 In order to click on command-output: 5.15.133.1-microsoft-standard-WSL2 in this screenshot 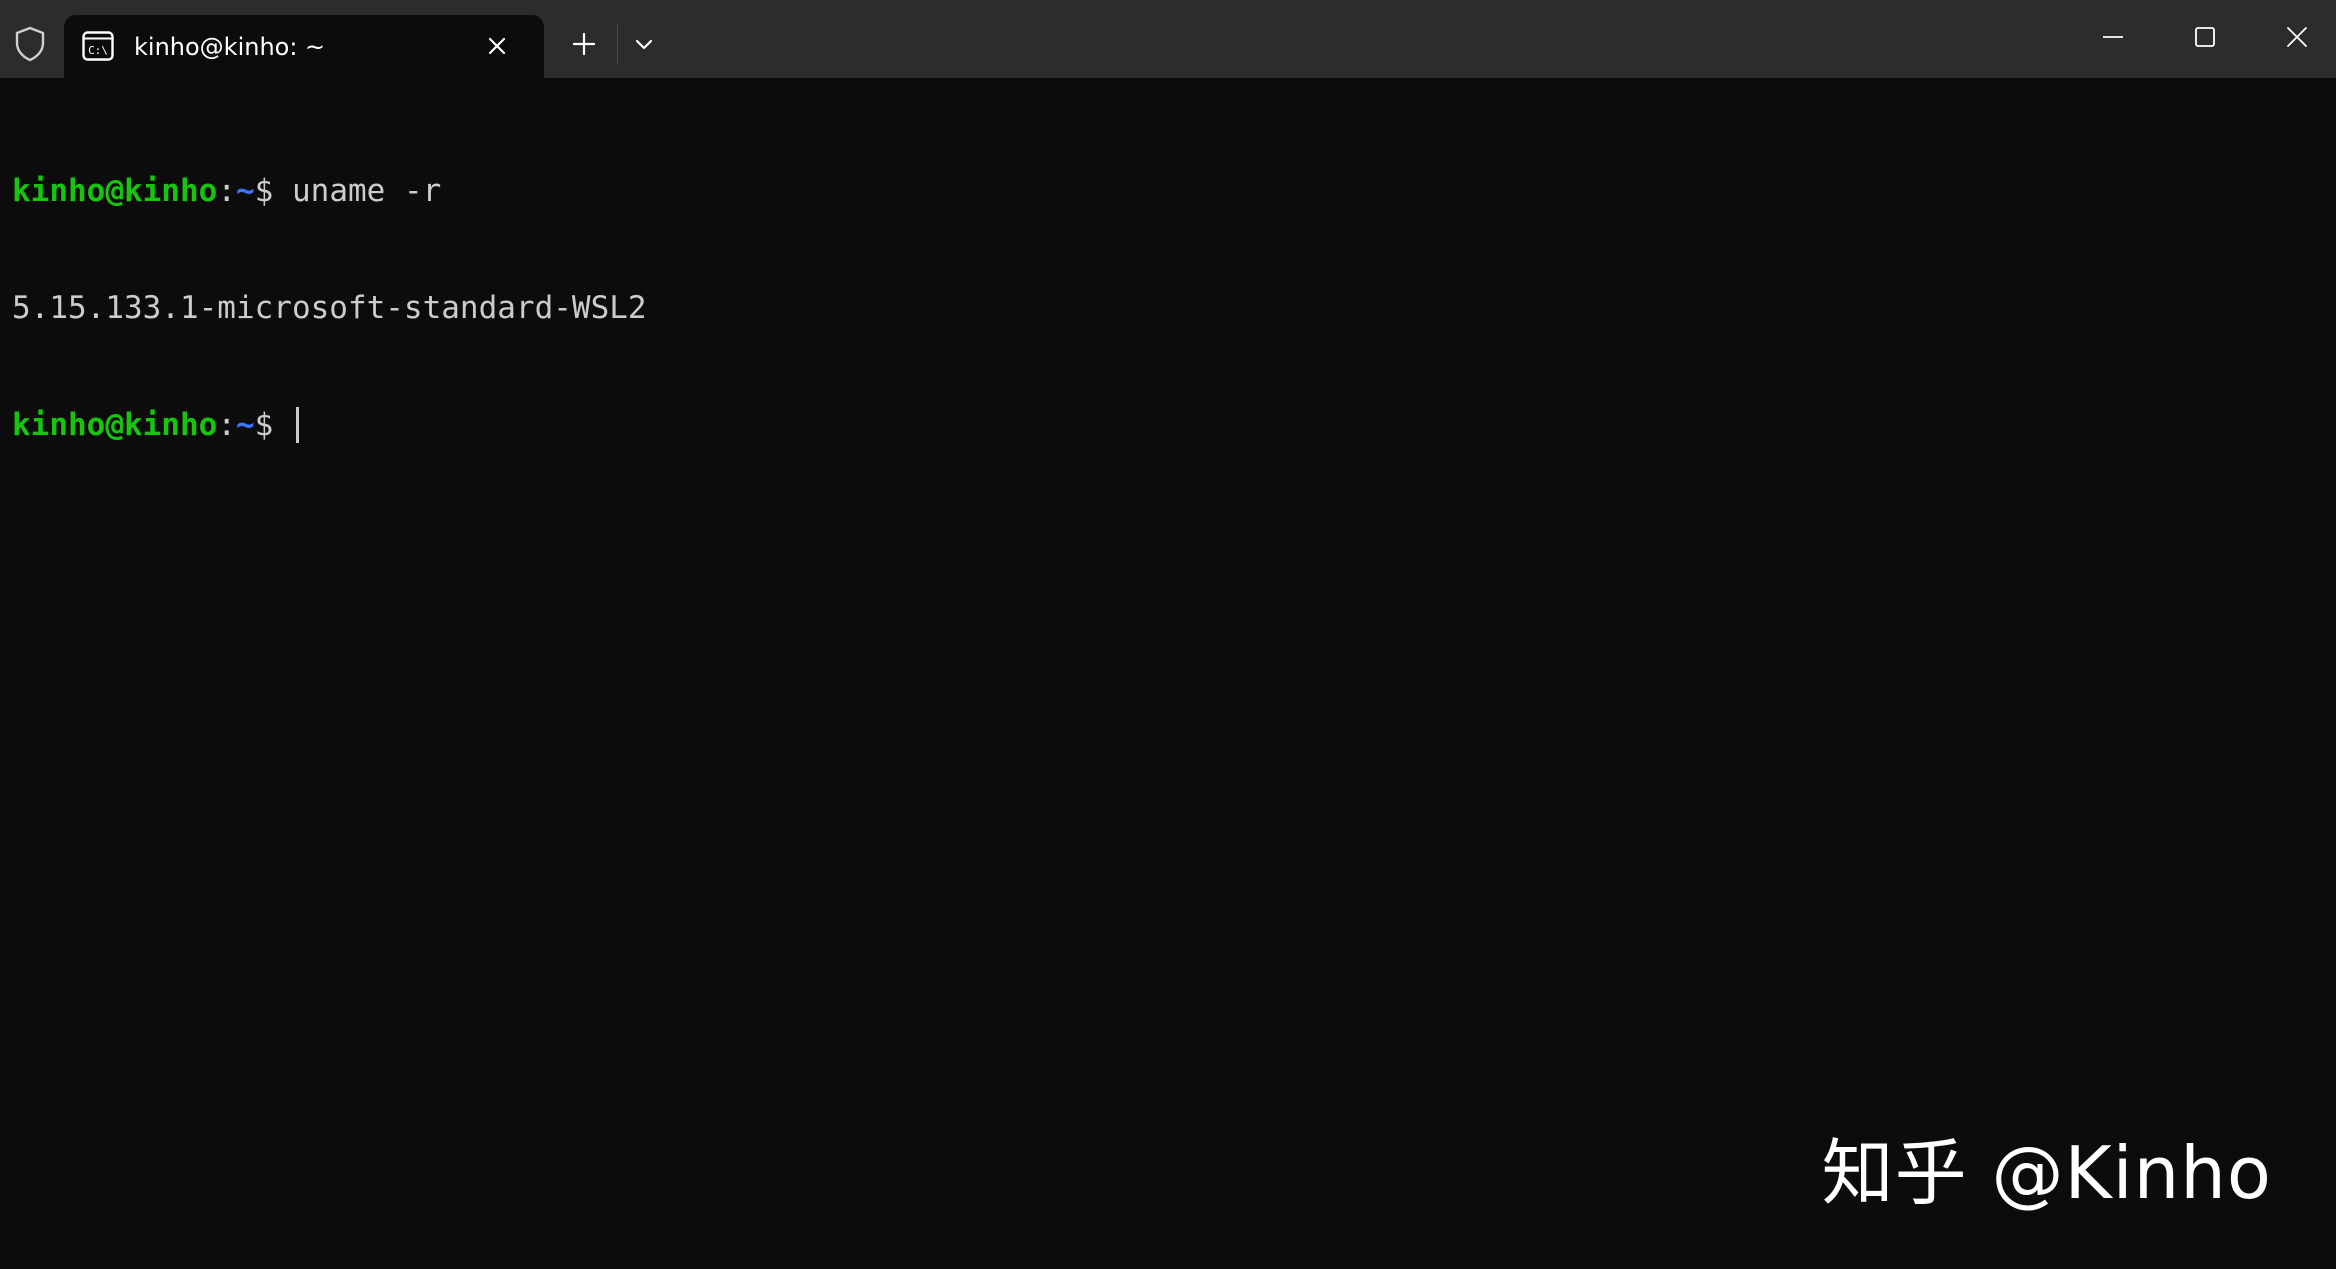, I will do `click(329, 308)`.